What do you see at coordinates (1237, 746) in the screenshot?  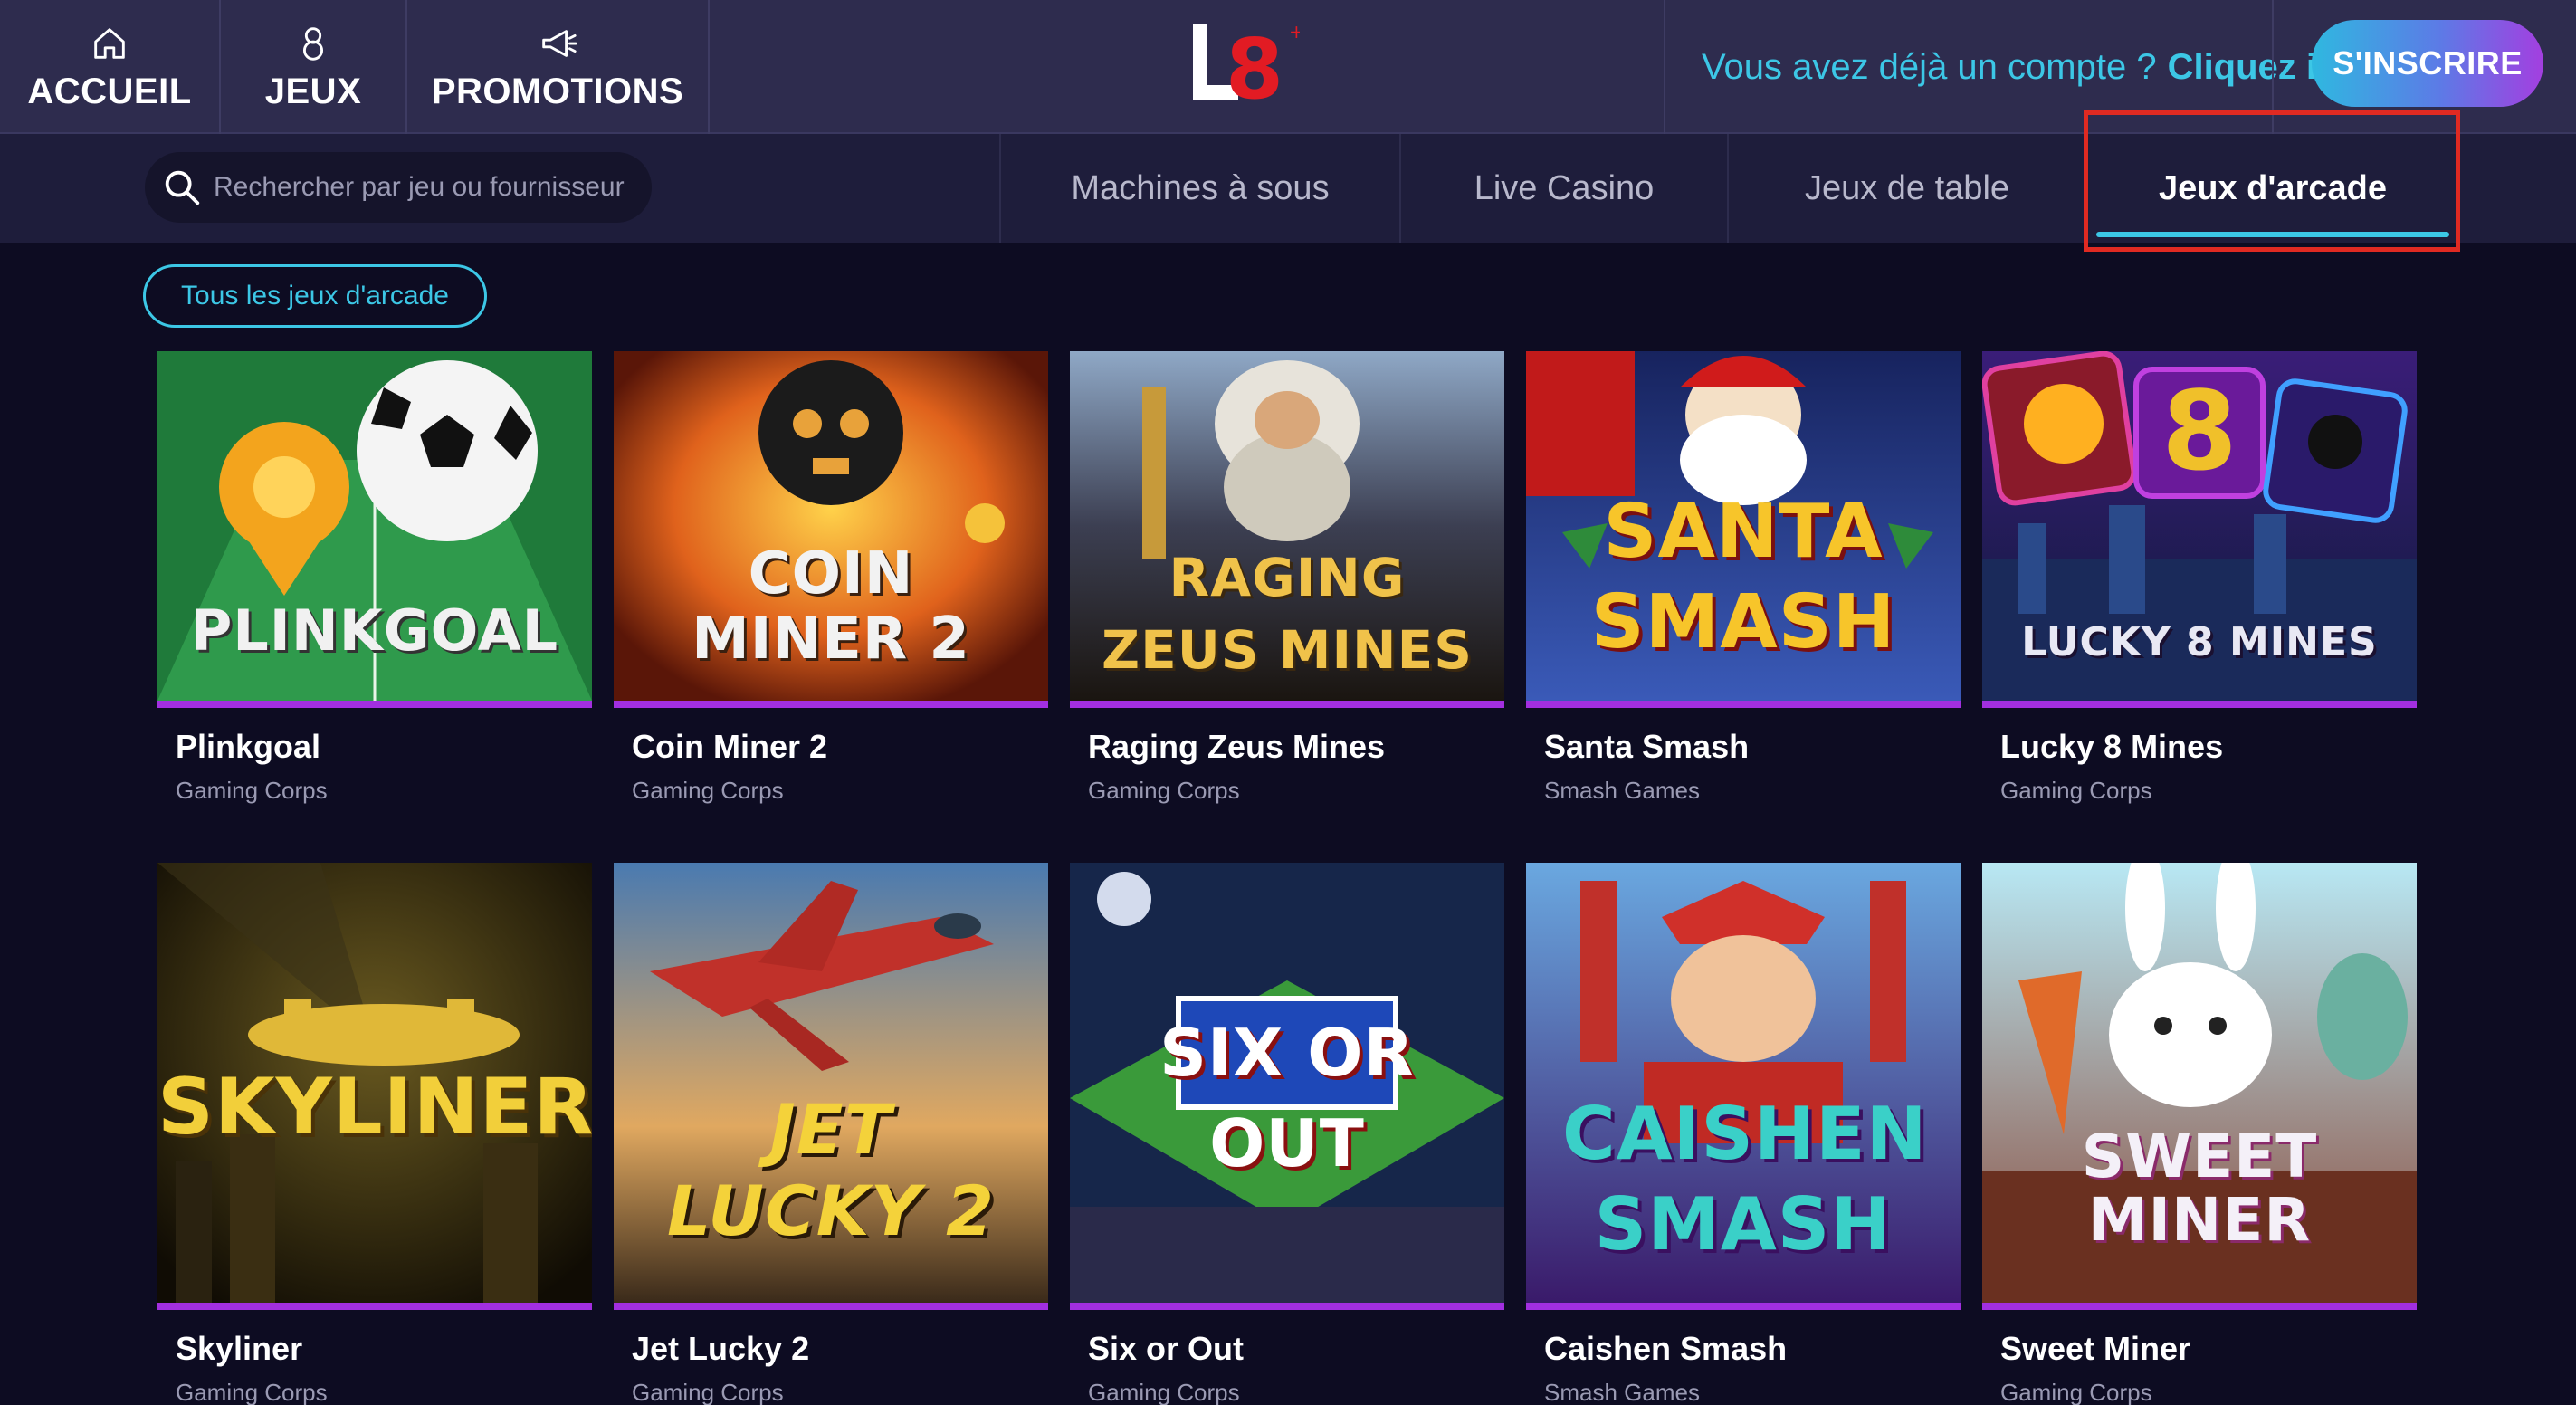 I see `game-name: Raging Zeus Mines` at bounding box center [1237, 746].